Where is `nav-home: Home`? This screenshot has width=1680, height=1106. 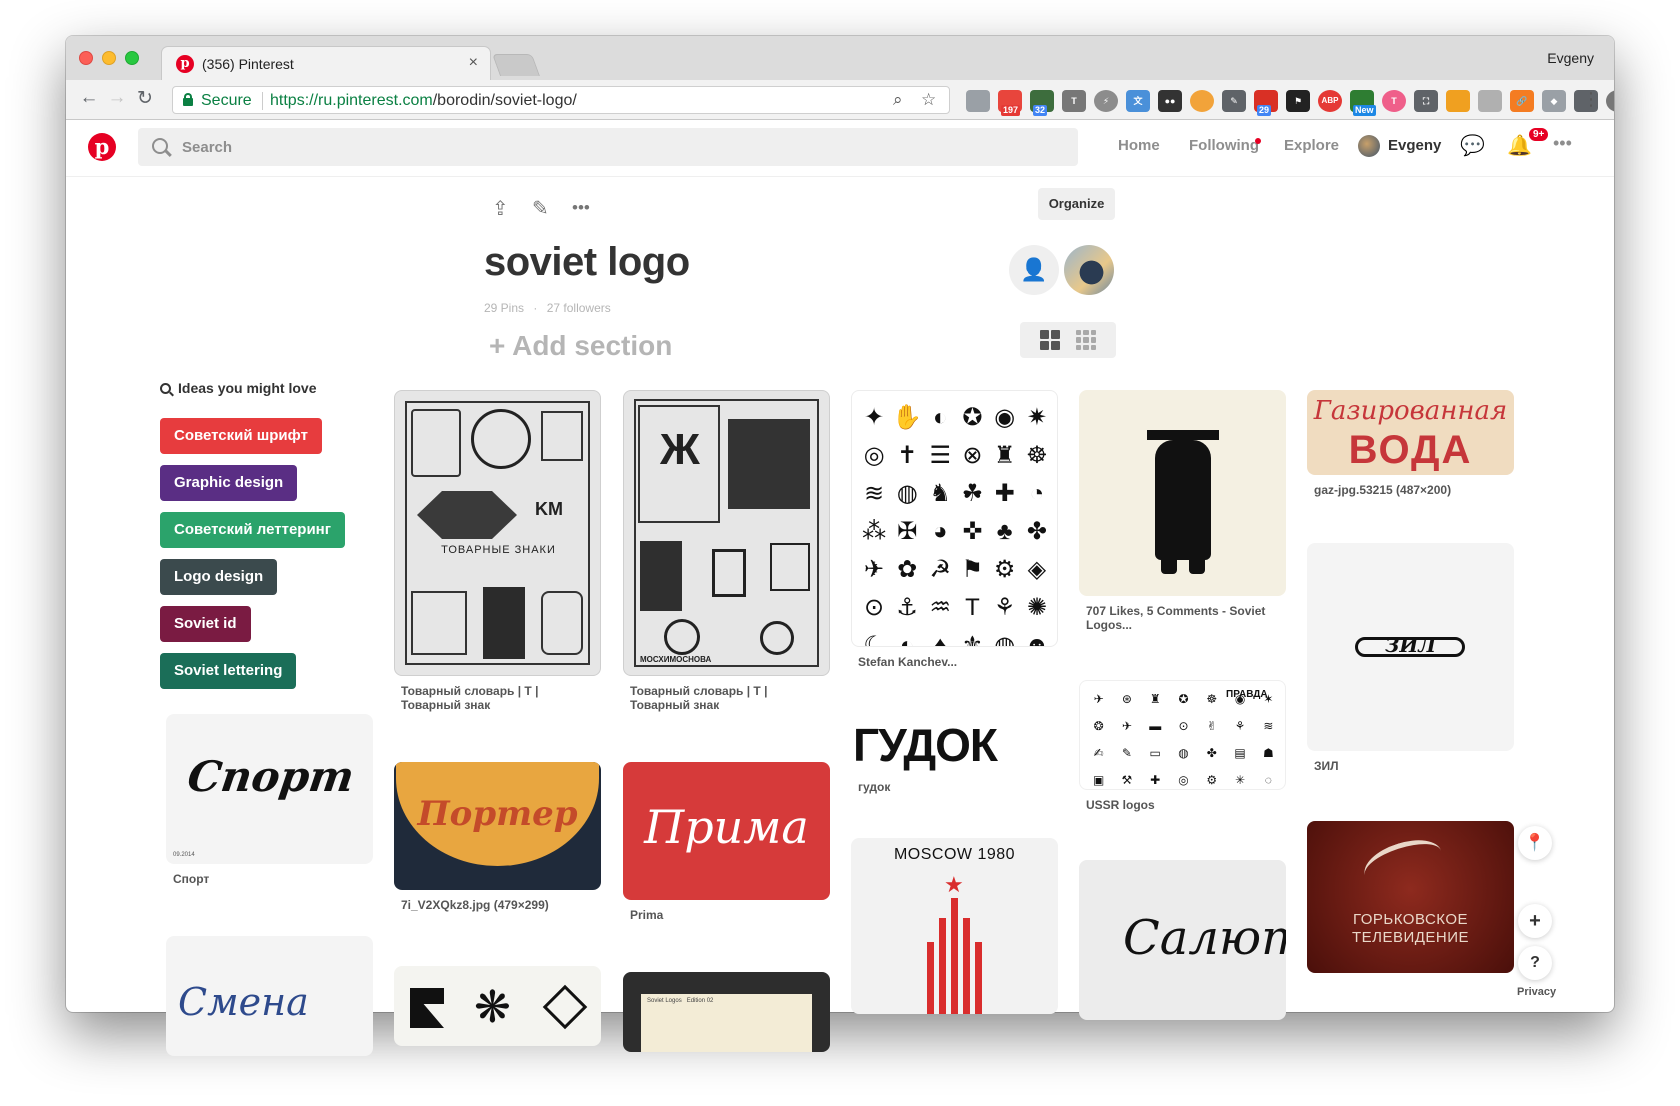
nav-home: Home is located at coordinates (1139, 145).